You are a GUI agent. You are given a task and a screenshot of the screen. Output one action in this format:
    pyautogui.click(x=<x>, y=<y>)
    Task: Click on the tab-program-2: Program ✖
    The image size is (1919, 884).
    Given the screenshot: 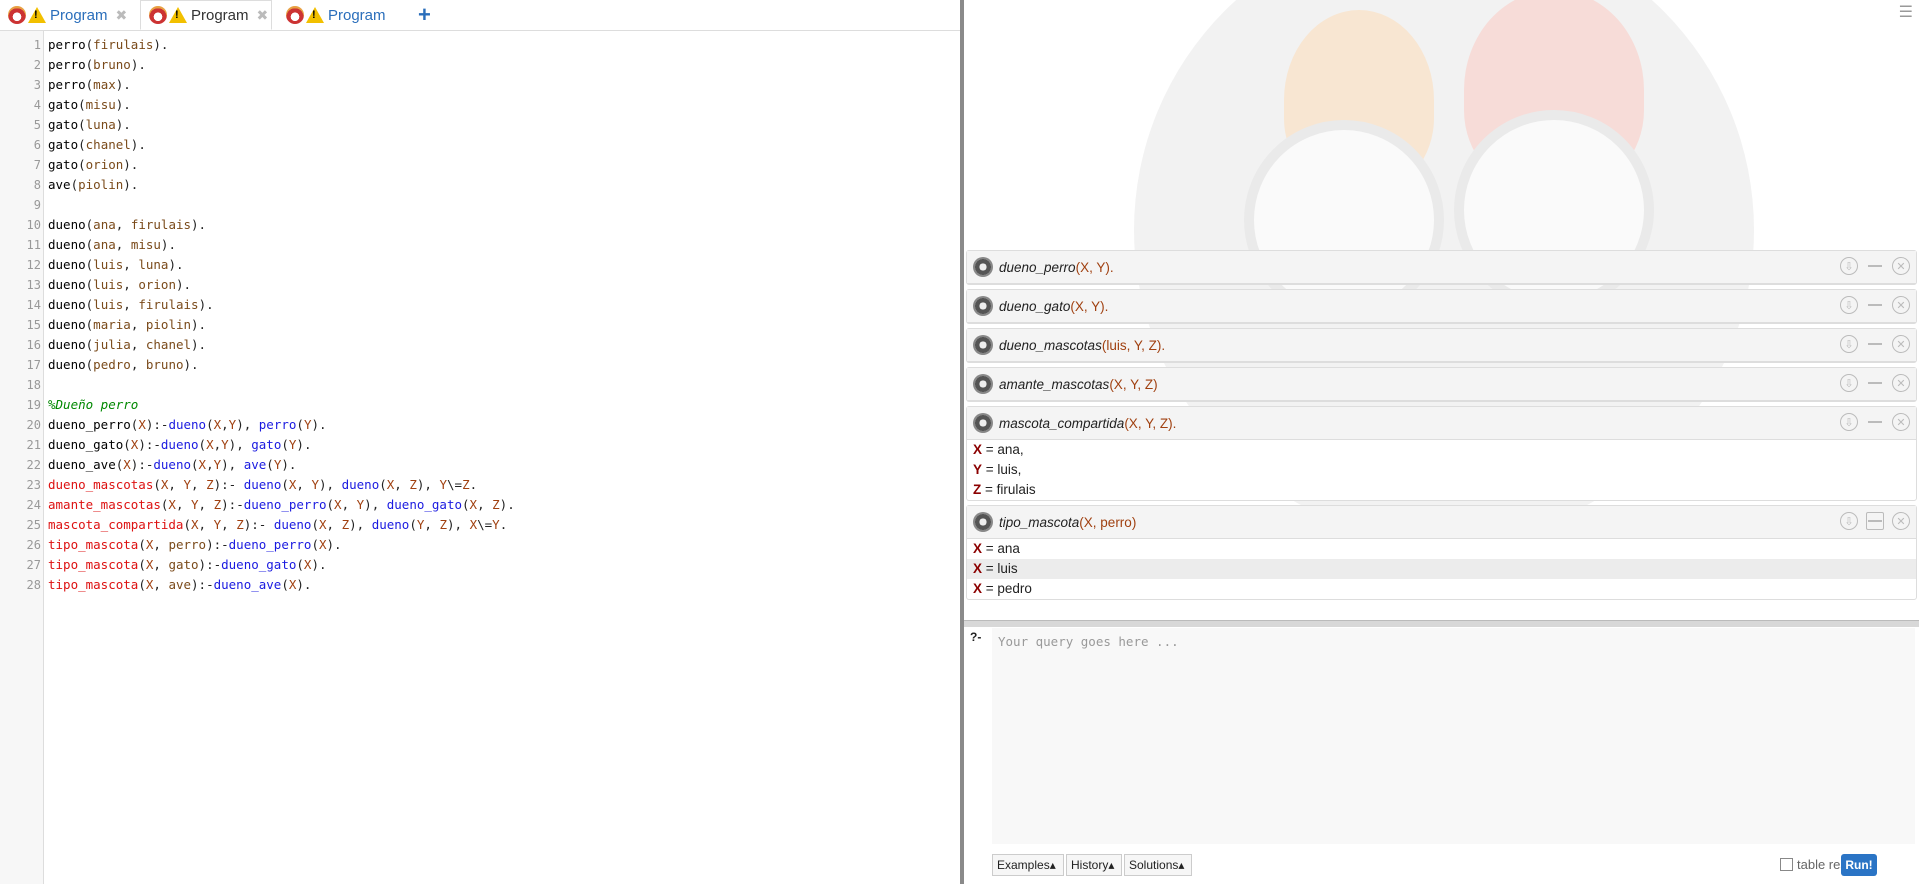 What is the action you would take?
    pyautogui.click(x=206, y=15)
    